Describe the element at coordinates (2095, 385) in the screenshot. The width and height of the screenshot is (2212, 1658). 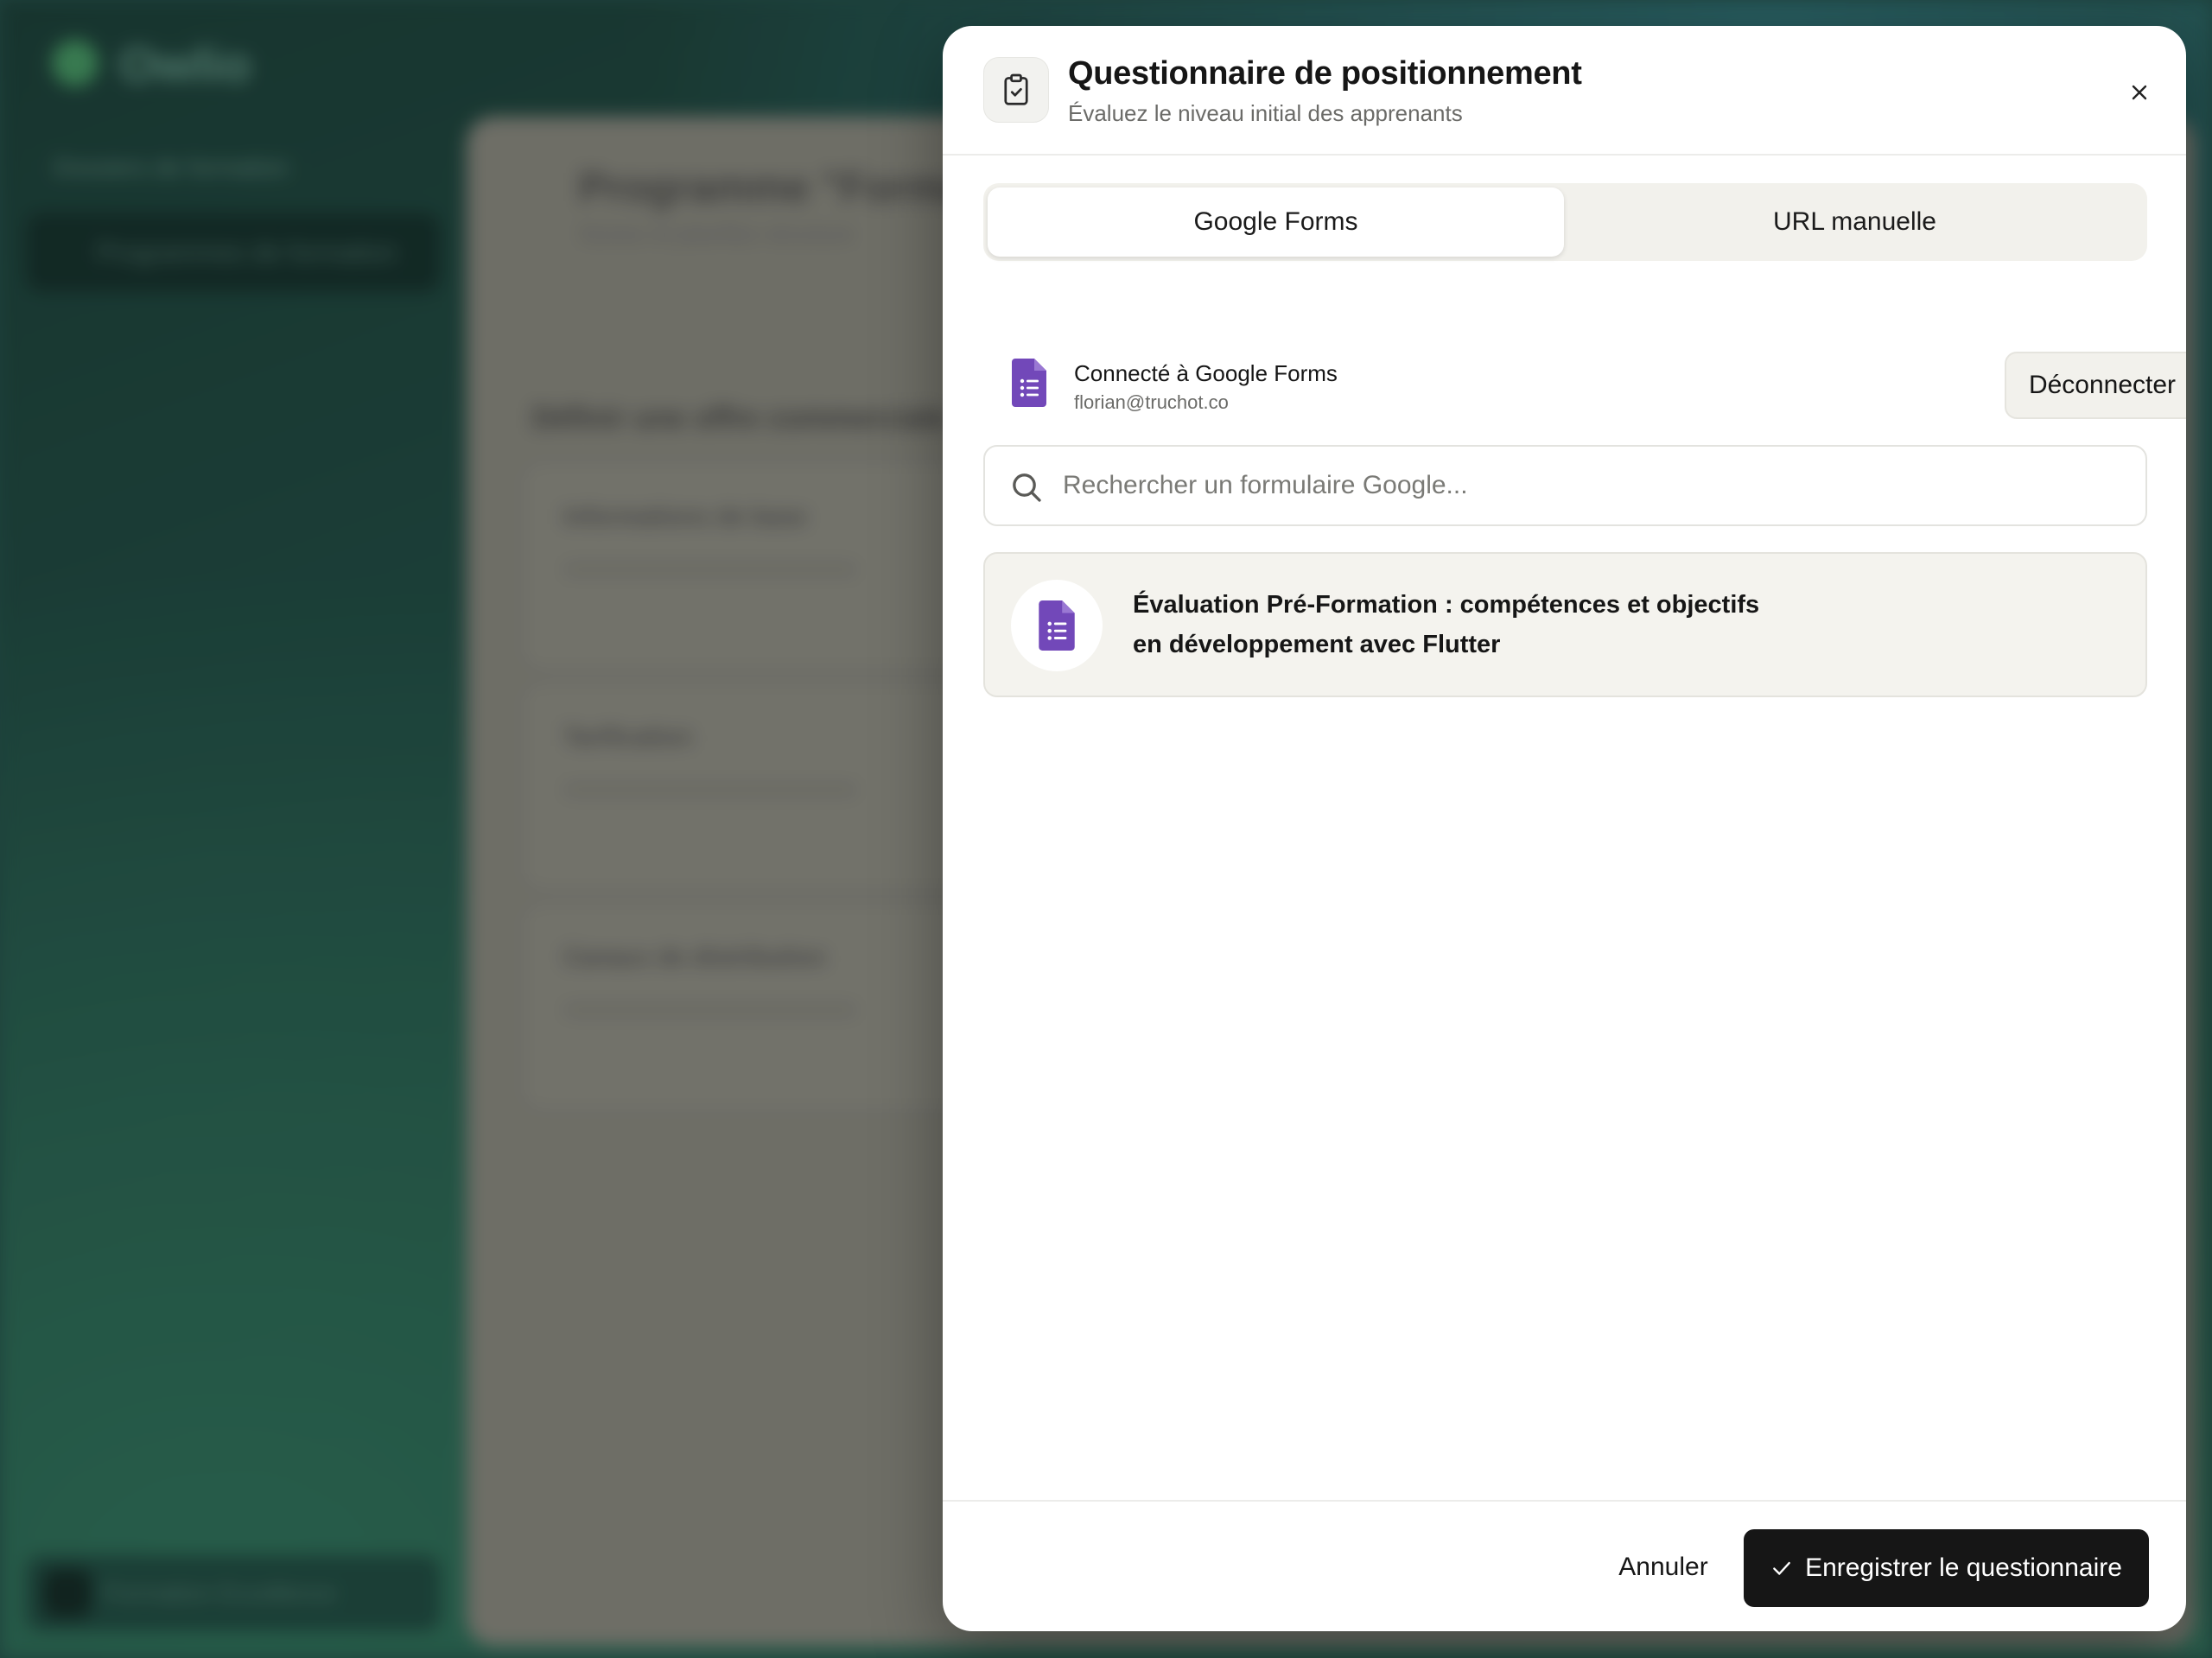
I see `disconnect-button: Déconnecter` at that location.